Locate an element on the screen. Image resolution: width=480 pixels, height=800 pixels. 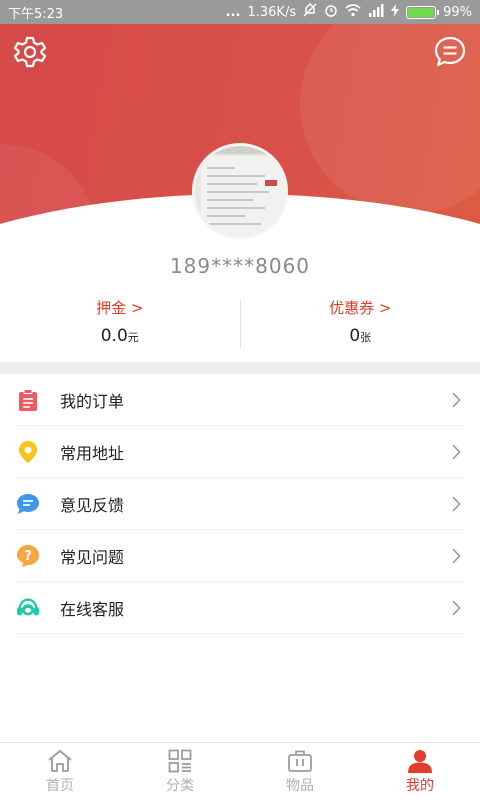
tab-items: 物品 is located at coordinates (300, 771).